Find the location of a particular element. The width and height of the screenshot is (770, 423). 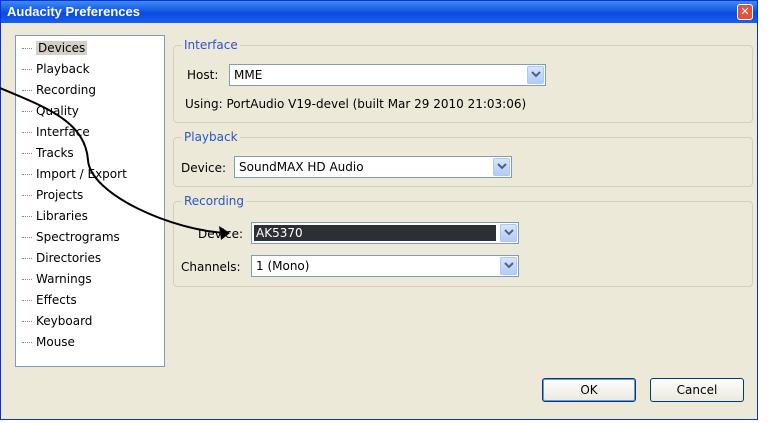

tree-item-directories: Directories is located at coordinates (61, 258).